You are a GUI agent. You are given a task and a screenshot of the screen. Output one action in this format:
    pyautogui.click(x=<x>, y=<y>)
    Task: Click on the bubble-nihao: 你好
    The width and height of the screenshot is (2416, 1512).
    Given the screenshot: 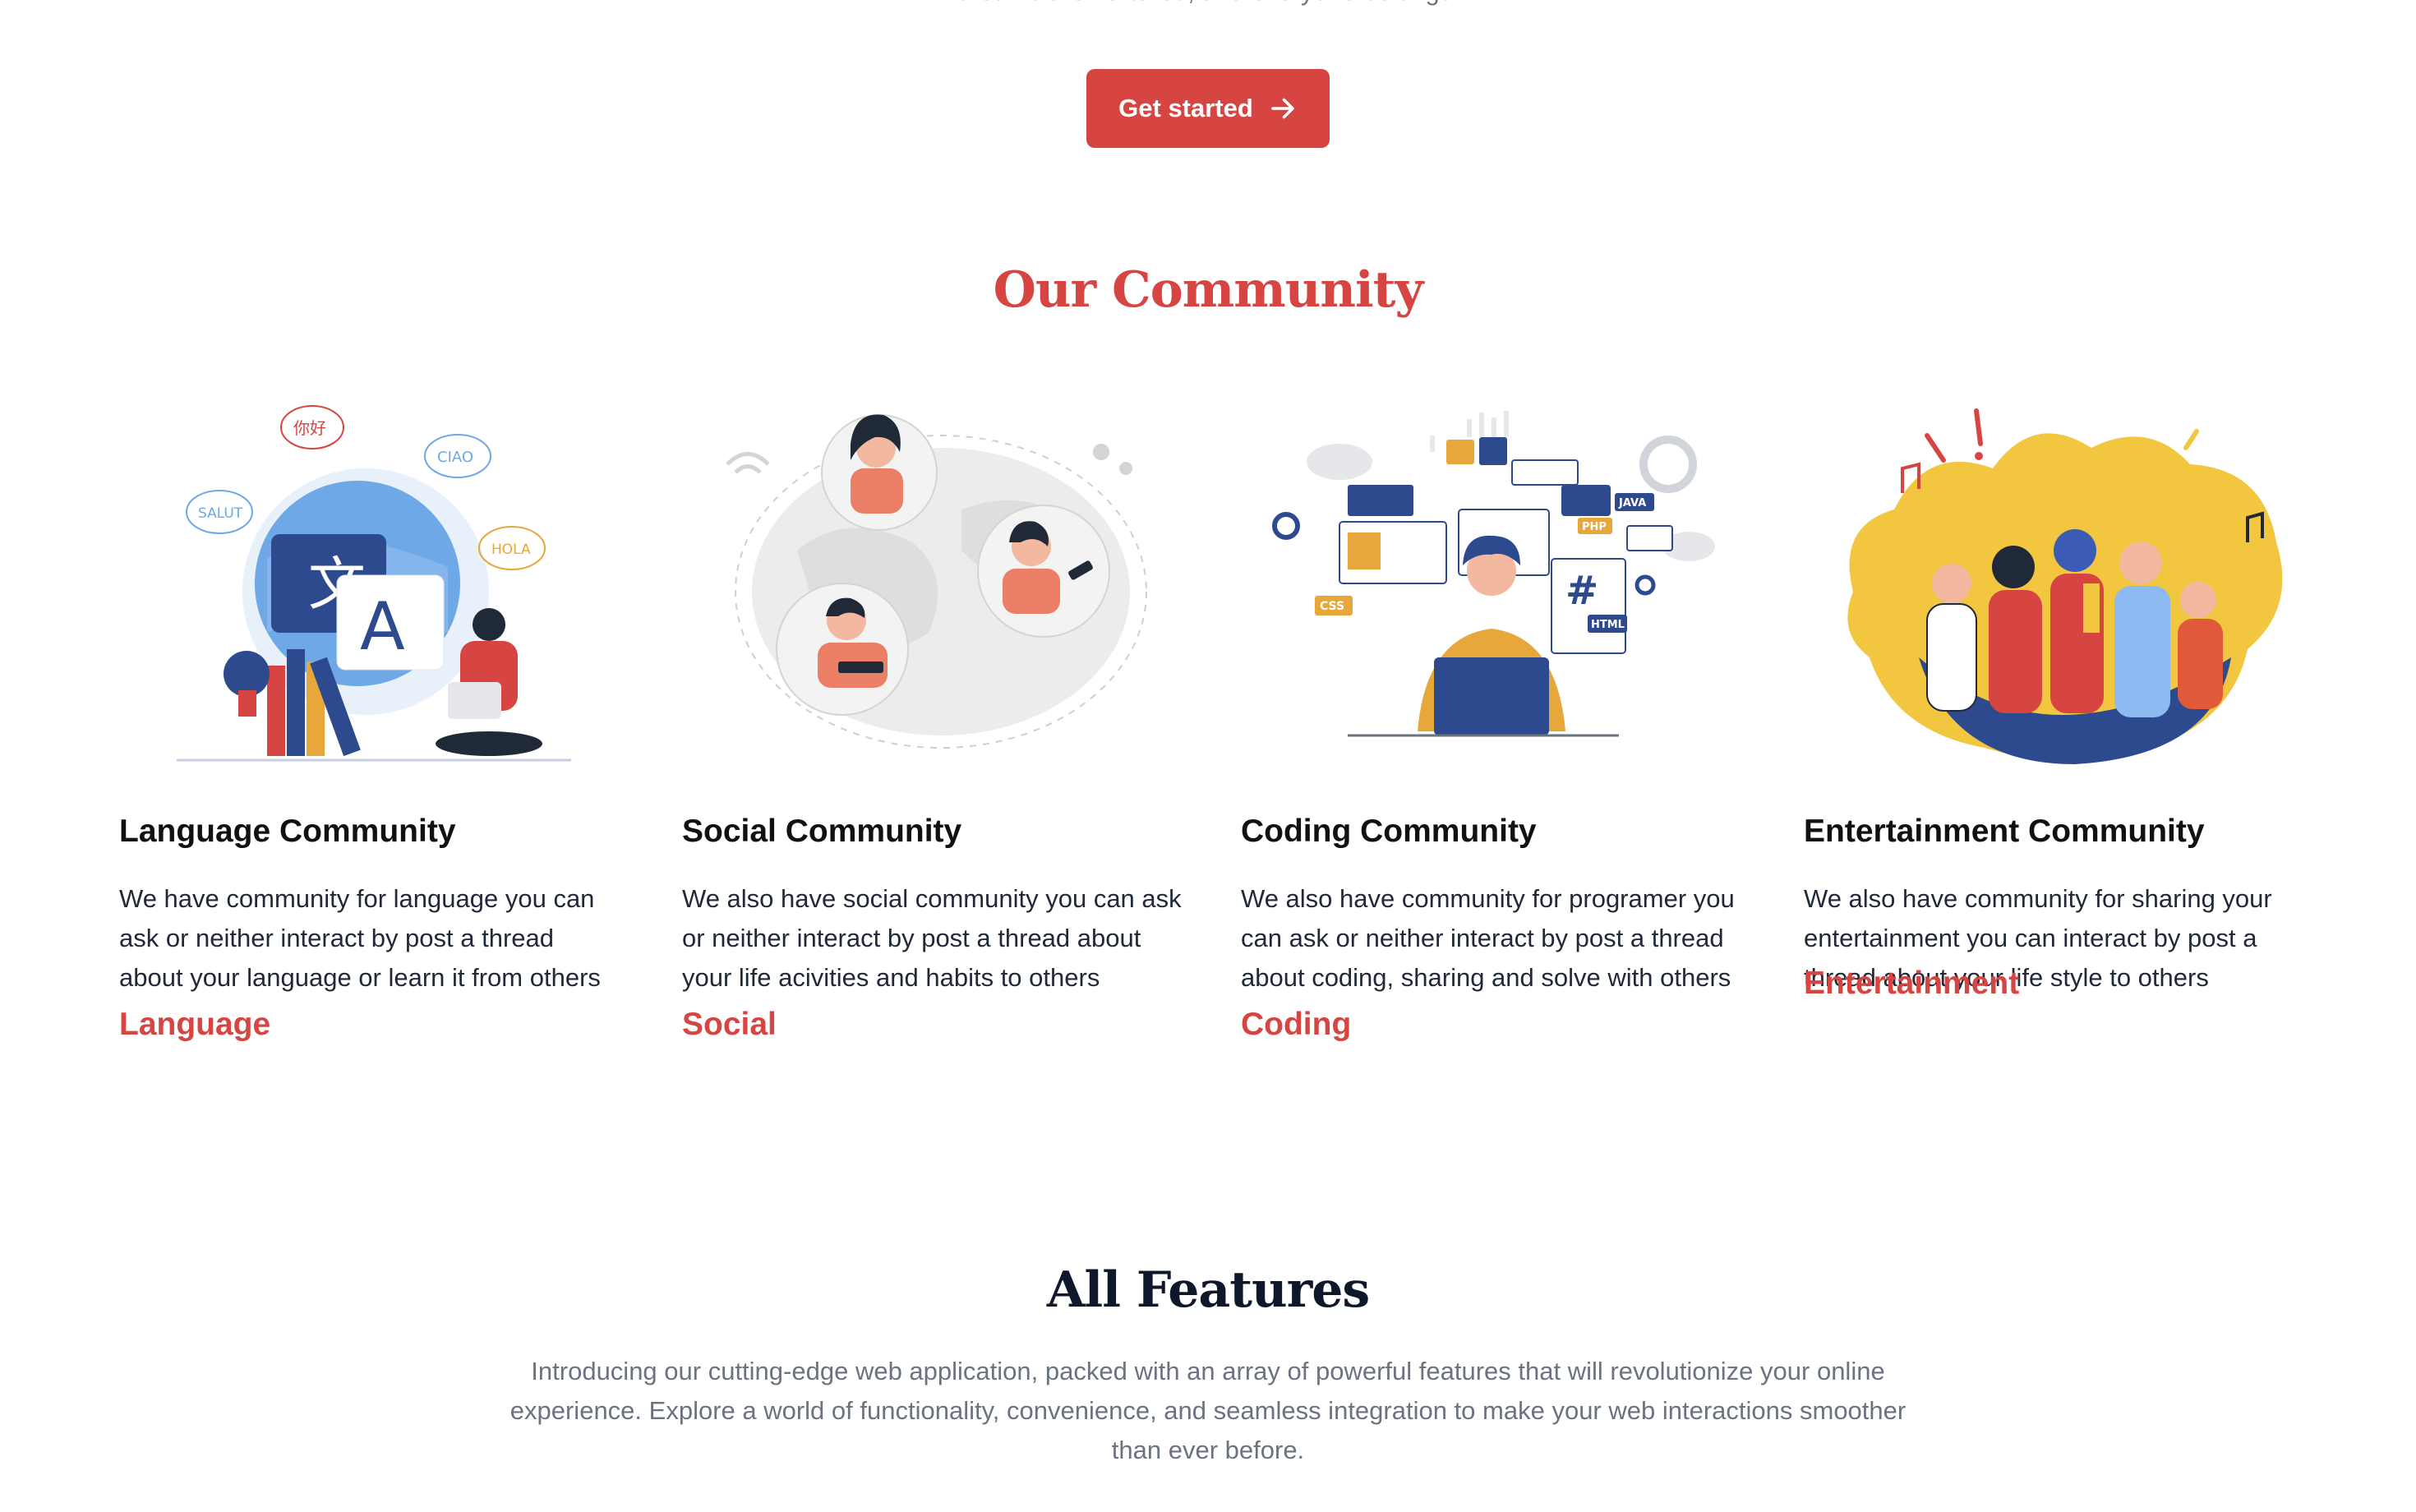 What is the action you would take?
    pyautogui.click(x=309, y=428)
    